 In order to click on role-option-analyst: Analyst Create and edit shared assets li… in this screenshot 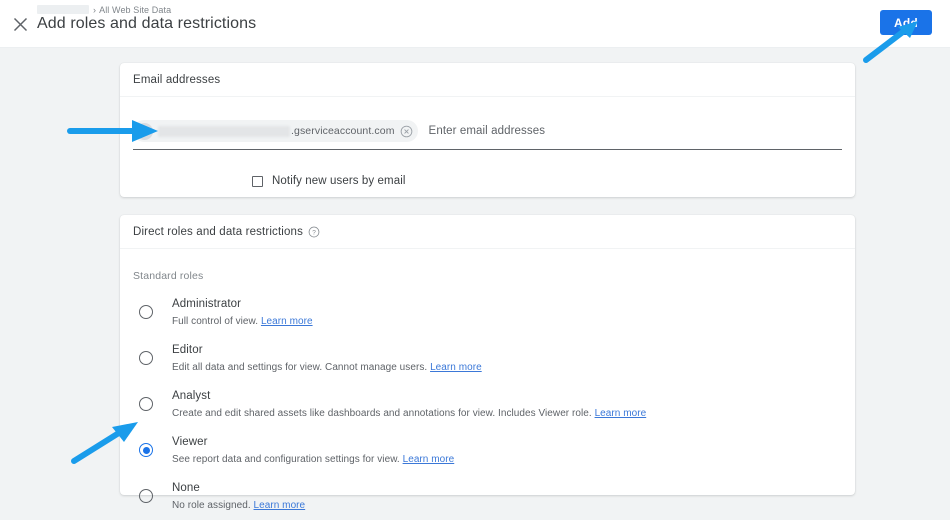, I will do `click(487, 405)`.